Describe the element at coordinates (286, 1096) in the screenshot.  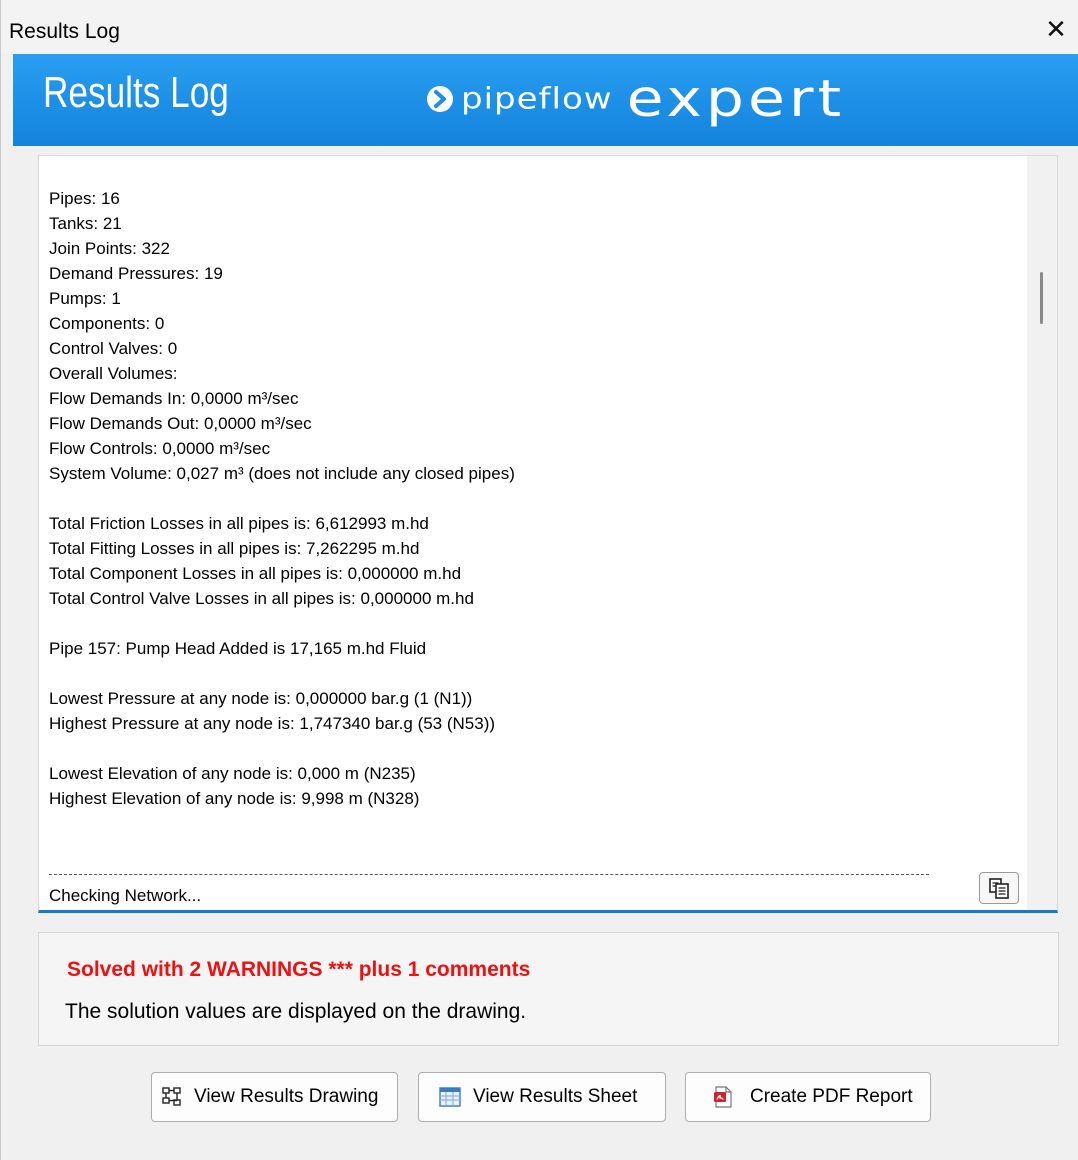
I see `view-results-drawing-label: View Results Drawing` at that location.